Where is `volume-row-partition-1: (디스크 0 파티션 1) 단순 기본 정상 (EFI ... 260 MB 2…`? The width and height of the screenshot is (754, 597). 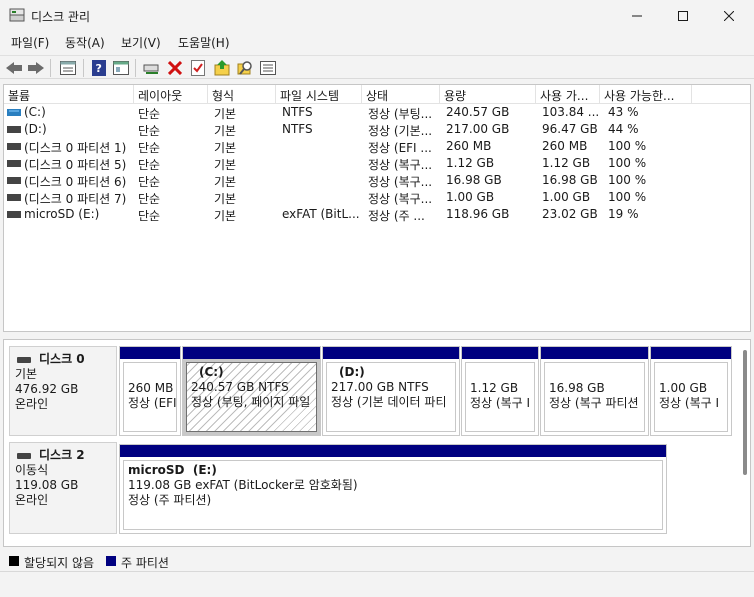
volume-row-partition-1: (디스크 0 파티션 1) 단순 기본 정상 (EFI ... 260 MB 2… is located at coordinates (377, 146).